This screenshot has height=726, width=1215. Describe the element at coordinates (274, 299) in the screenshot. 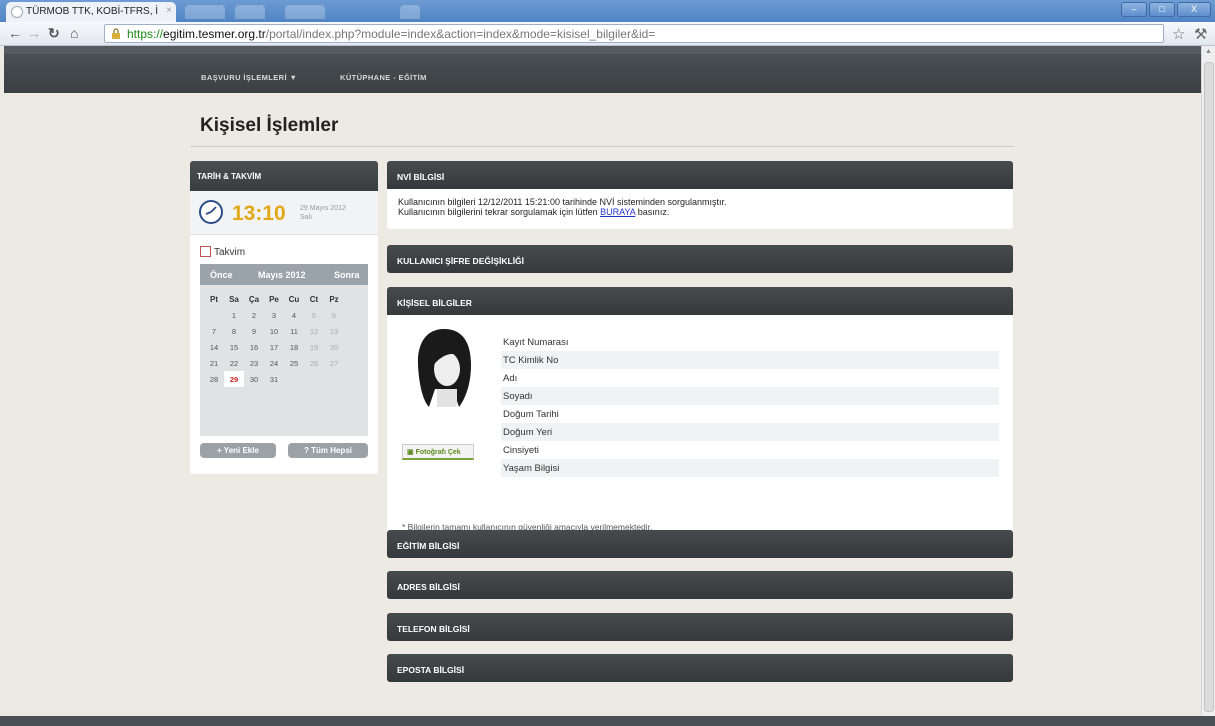

I see `weekday: Pe` at that location.